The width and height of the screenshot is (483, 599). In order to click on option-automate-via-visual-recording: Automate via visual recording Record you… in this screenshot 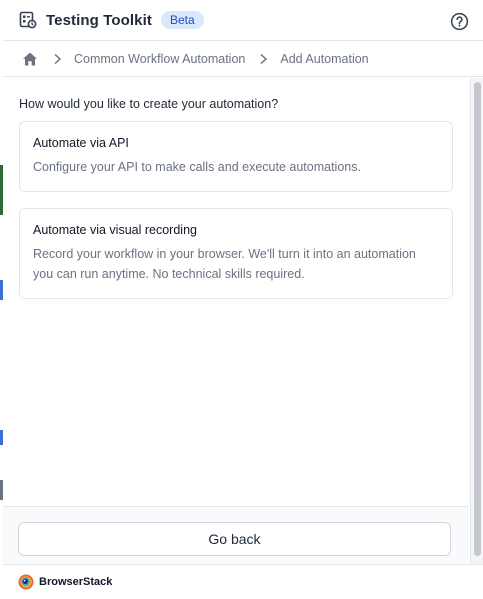, I will do `click(236, 253)`.